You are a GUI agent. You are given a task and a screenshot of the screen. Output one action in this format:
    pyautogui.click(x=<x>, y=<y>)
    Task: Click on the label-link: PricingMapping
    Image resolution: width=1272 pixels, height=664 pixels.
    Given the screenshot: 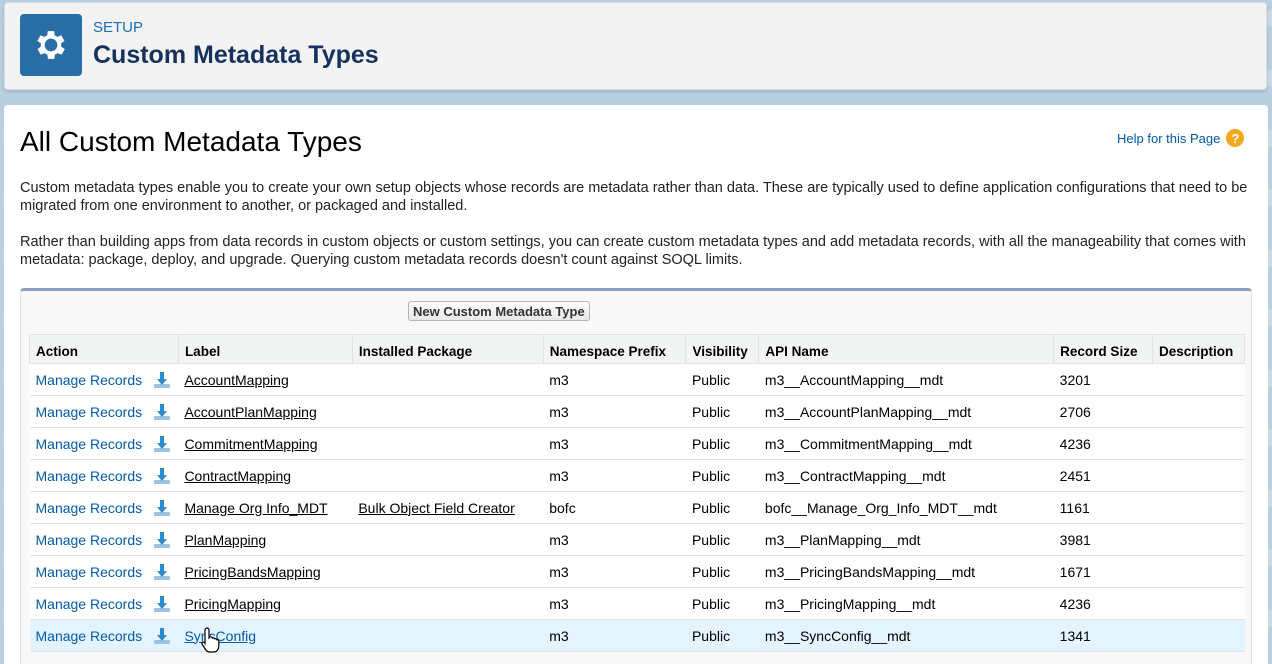 What is the action you would take?
    pyautogui.click(x=232, y=604)
    